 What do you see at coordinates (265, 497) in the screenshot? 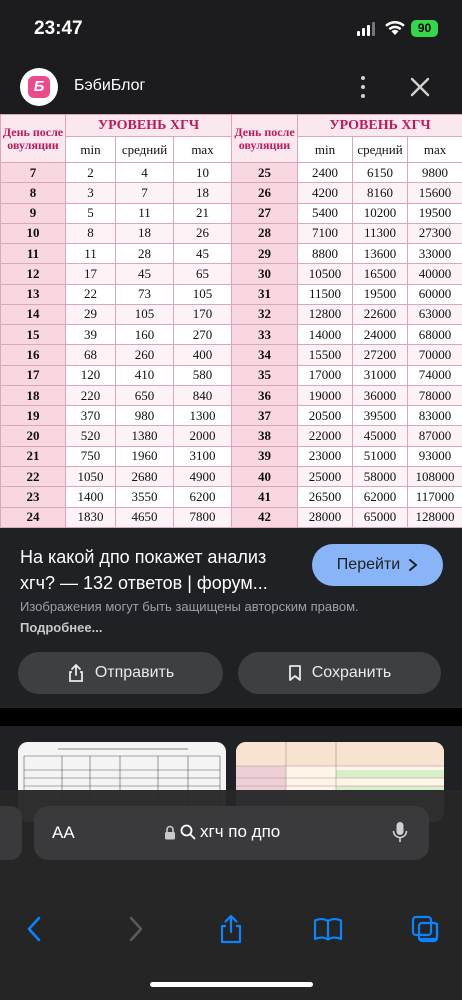
I see `day-cell: 41` at bounding box center [265, 497].